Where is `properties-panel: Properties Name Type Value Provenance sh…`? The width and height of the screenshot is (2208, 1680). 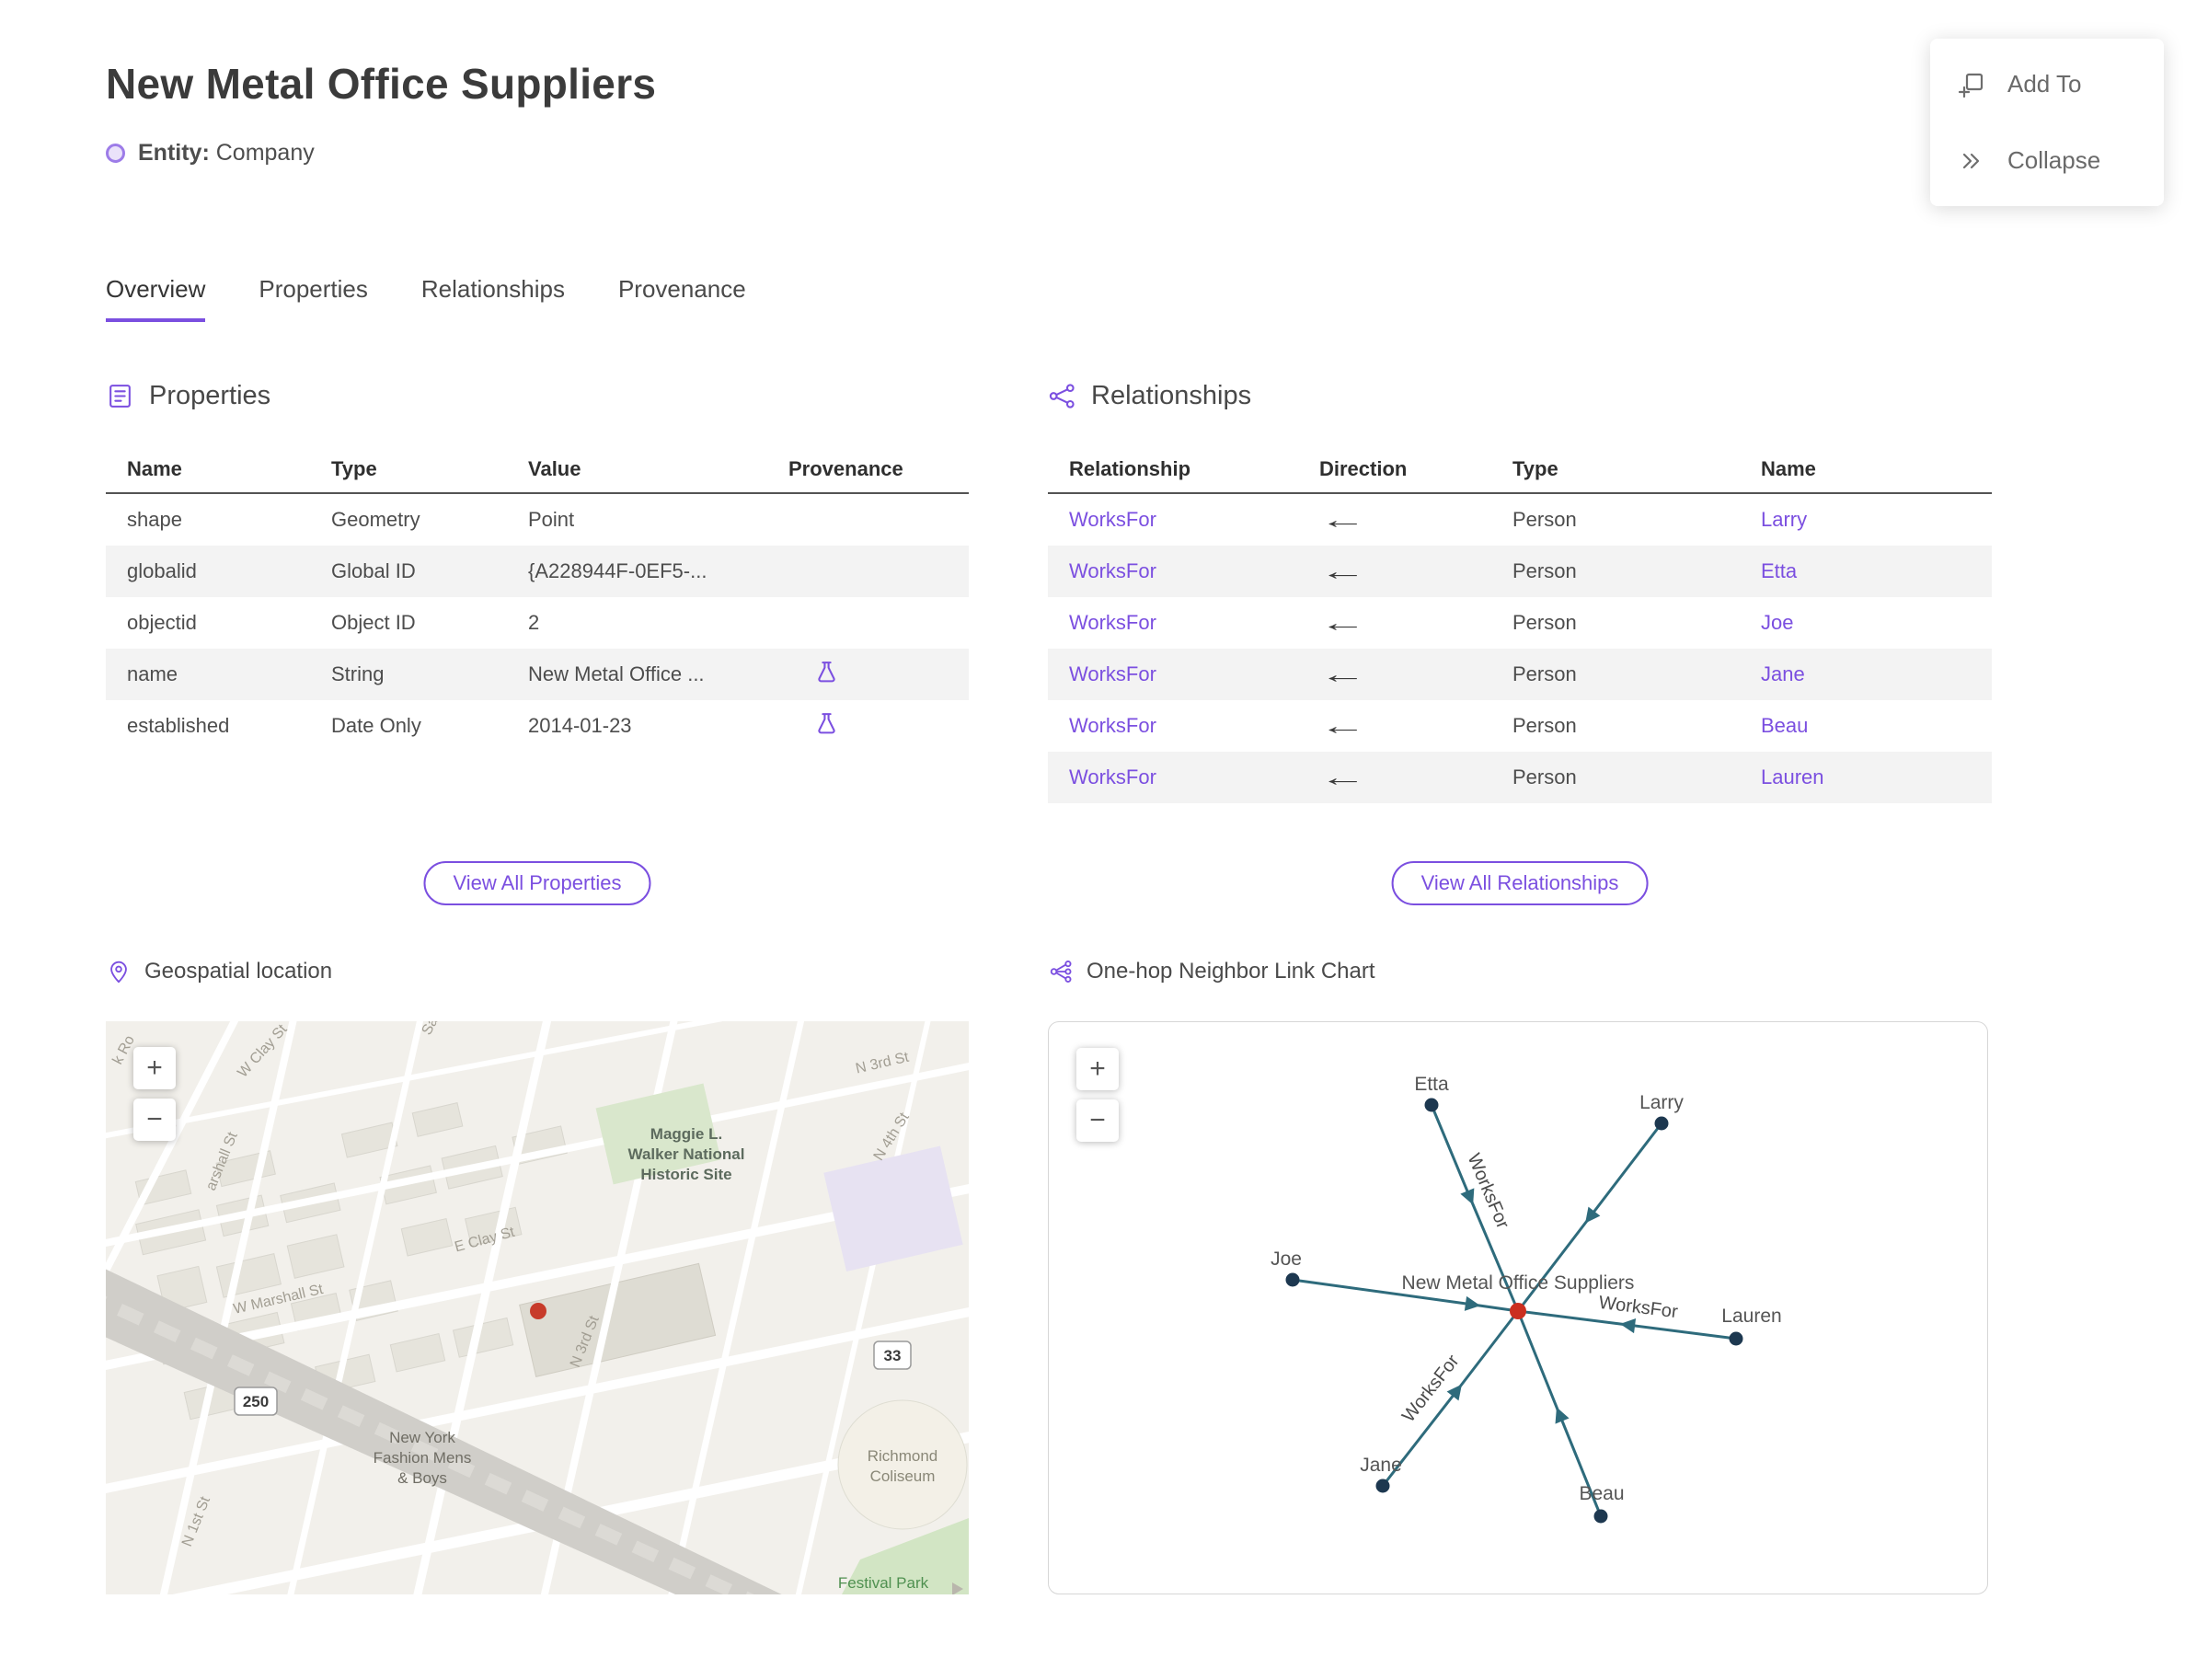
properties-panel: Properties Name Type Value Provenance sh… is located at coordinates (537, 643).